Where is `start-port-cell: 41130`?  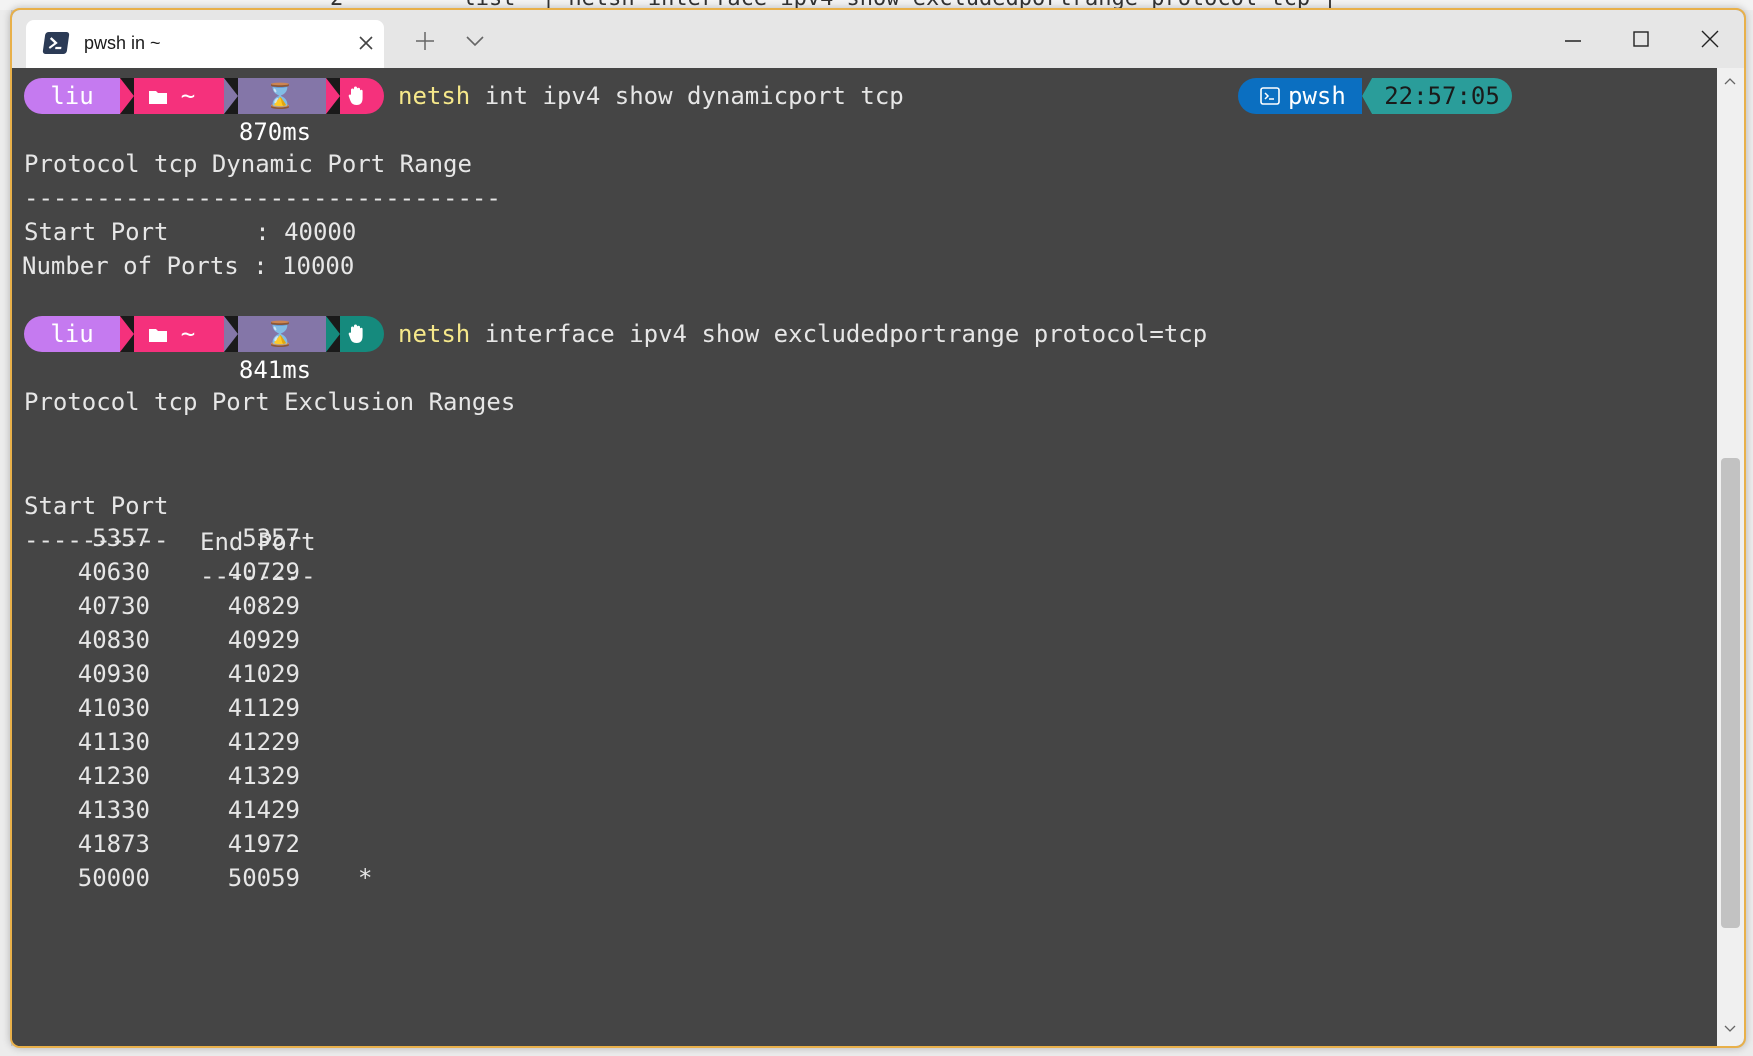
start-port-cell: 41130 is located at coordinates (113, 742).